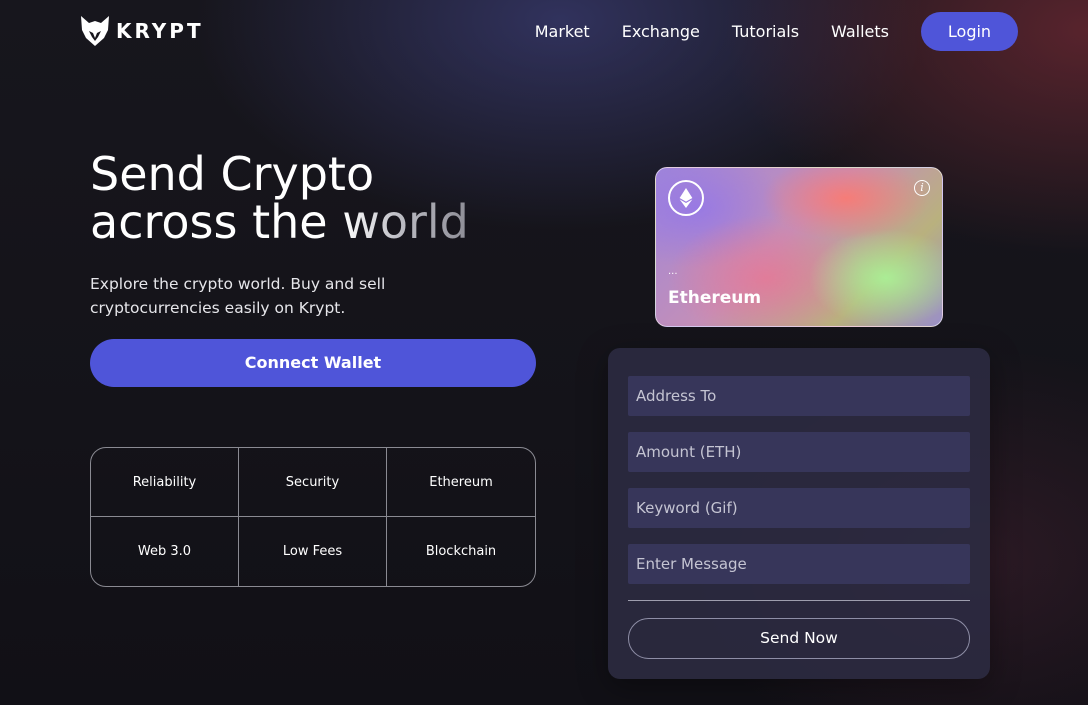 This screenshot has width=1088, height=705. What do you see at coordinates (313, 551) in the screenshot?
I see `feature-low-fees: Low Fees` at bounding box center [313, 551].